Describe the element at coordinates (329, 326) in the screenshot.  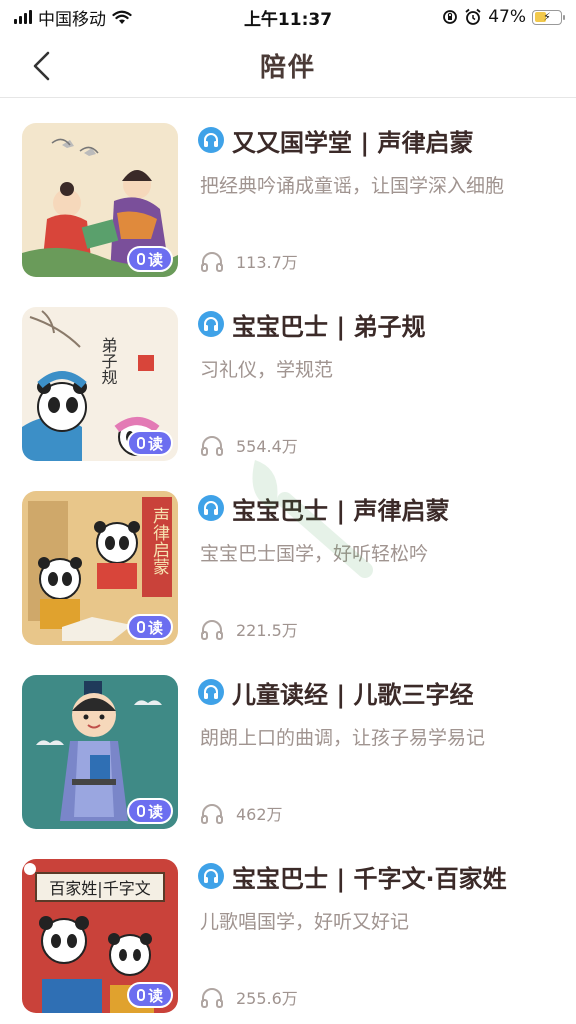
I see `album-title: 宝宝巴士 | 弟子规` at that location.